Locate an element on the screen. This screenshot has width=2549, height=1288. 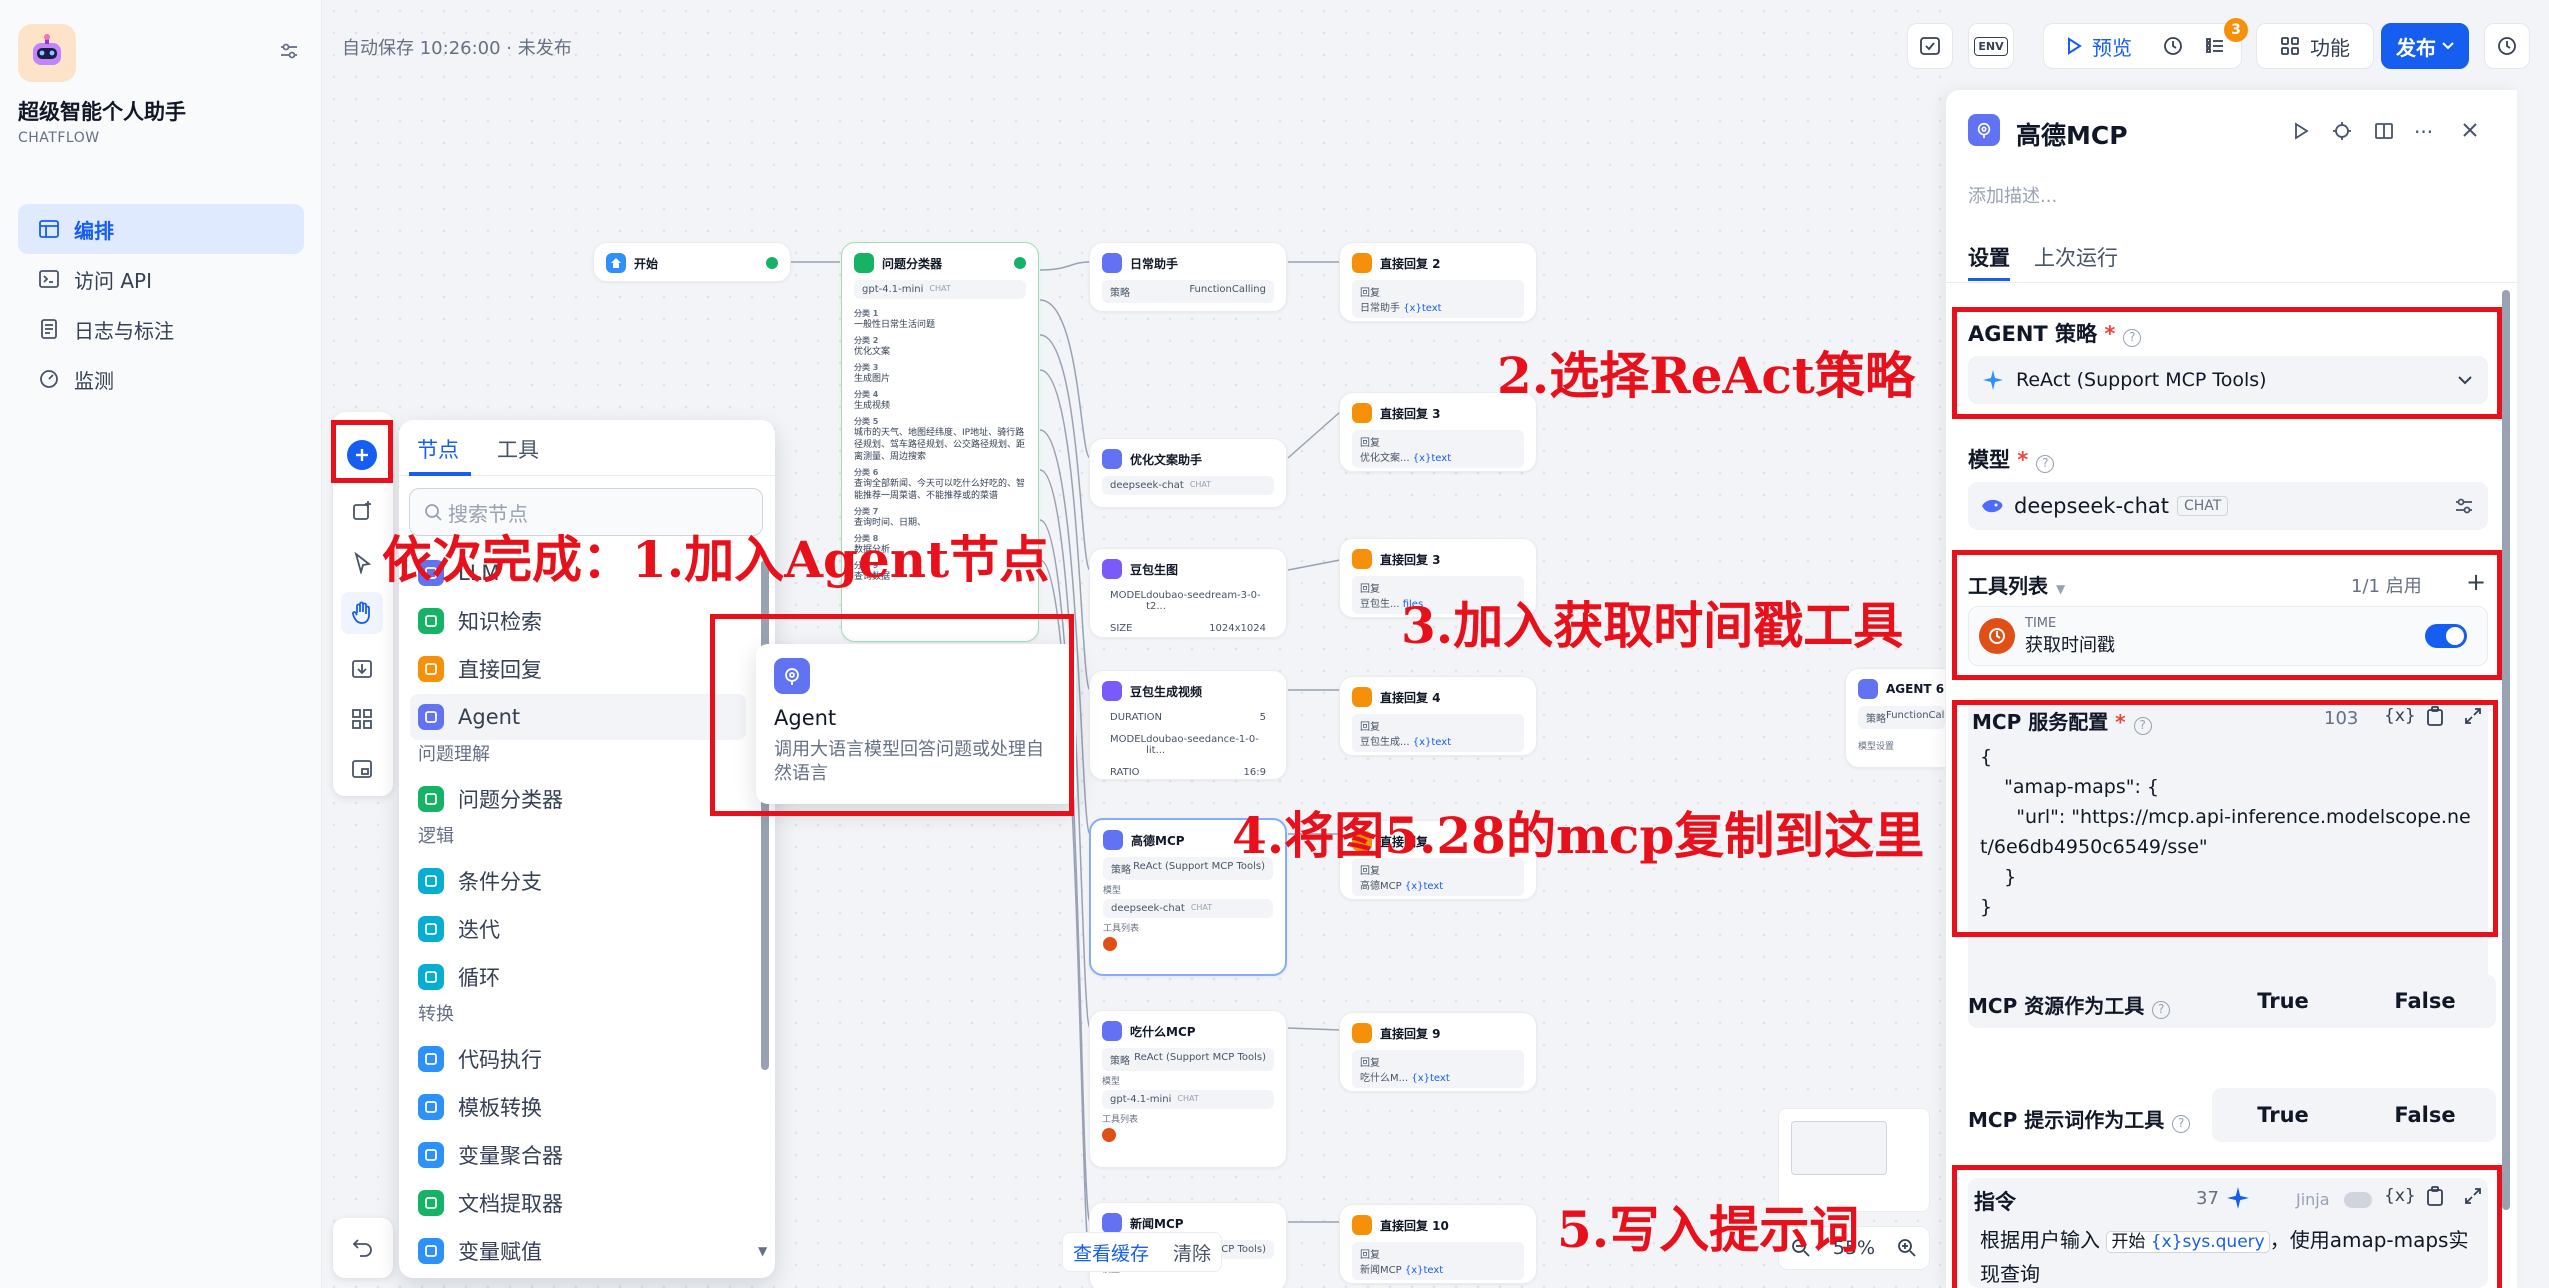
checklist-icon is located at coordinates (2215, 46).